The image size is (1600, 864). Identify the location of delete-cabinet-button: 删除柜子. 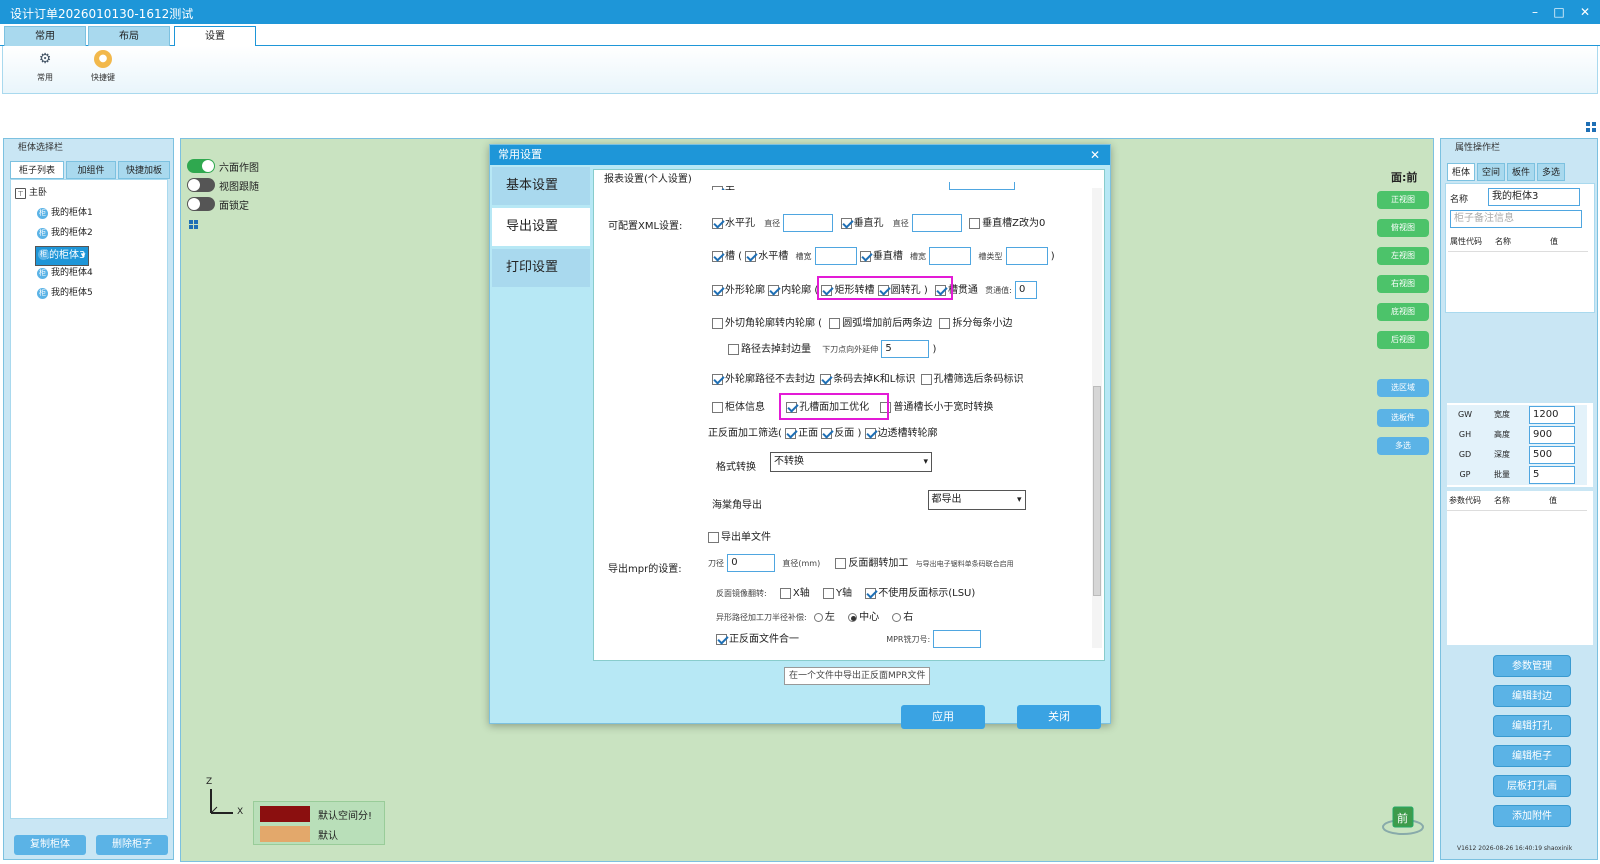
(132, 845).